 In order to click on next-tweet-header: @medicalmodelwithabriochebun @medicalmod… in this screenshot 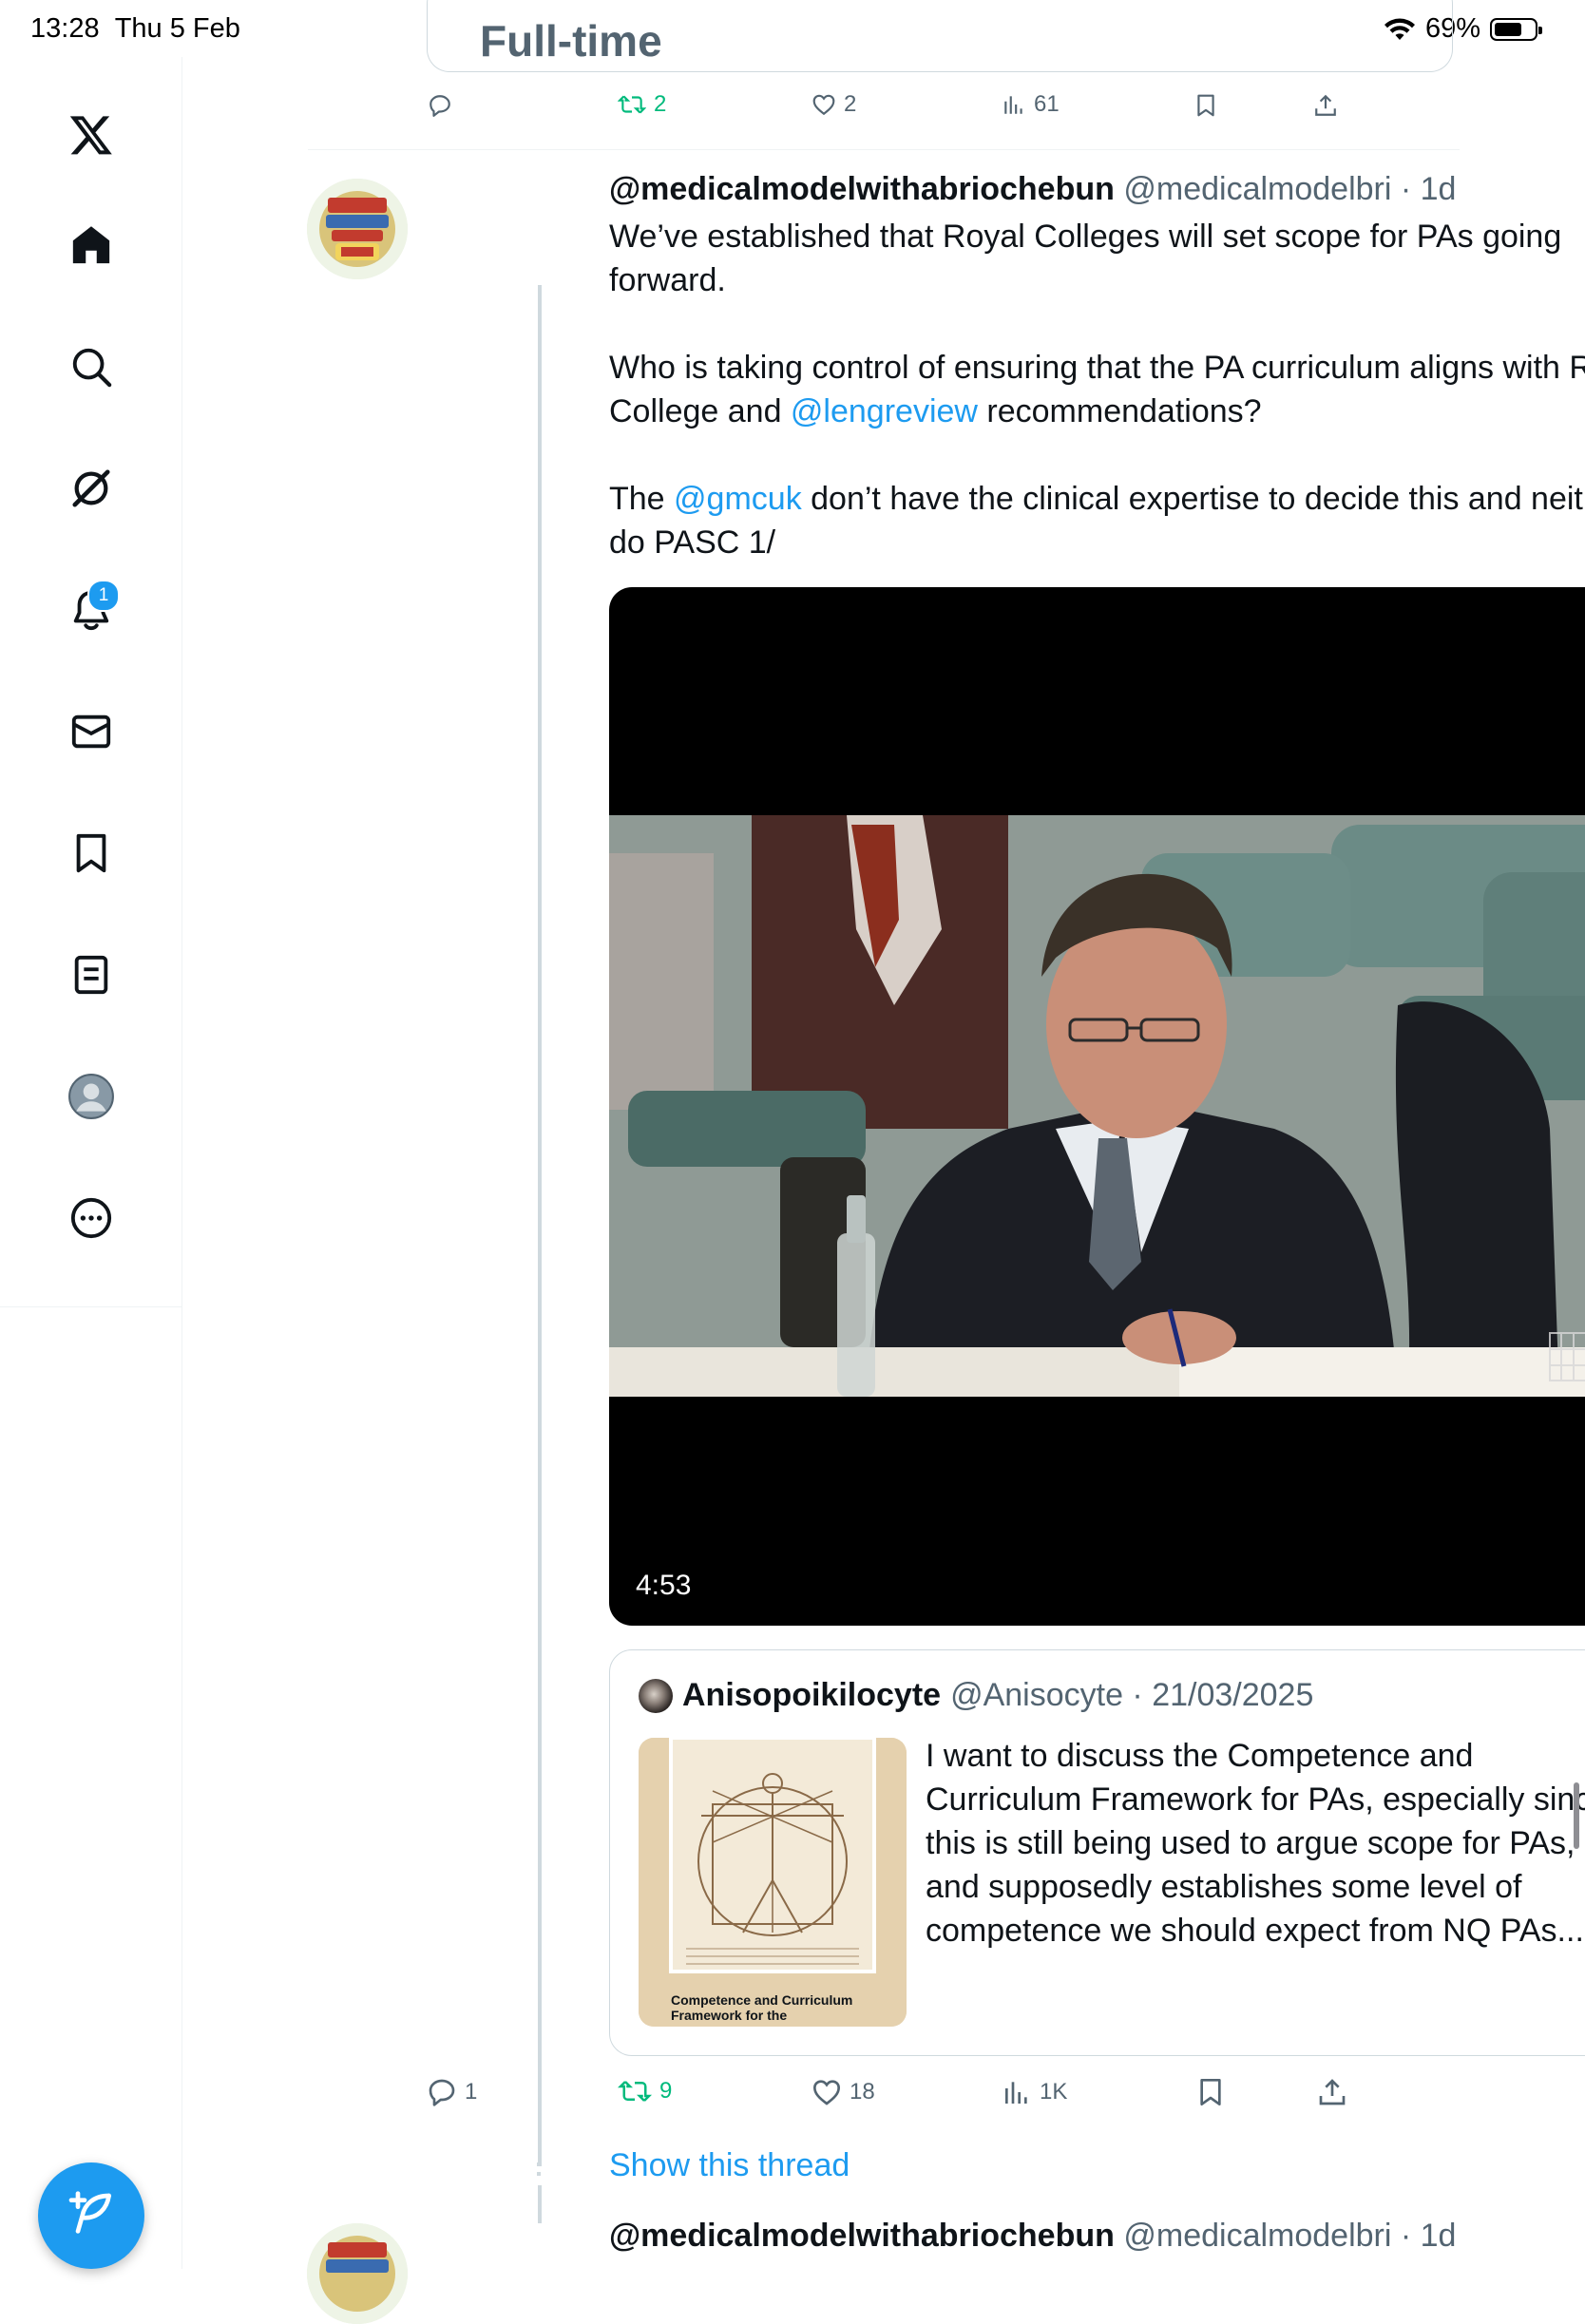, I will do `click(1033, 2236)`.